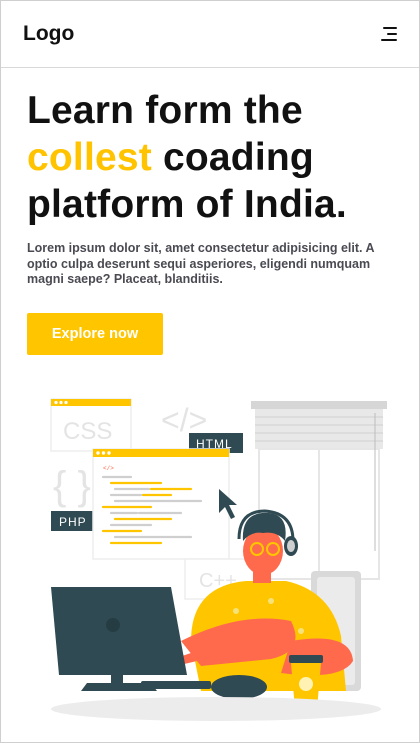 The width and height of the screenshot is (420, 743). Describe the element at coordinates (89, 157) in the screenshot. I see `hero-title-accent: collest` at that location.